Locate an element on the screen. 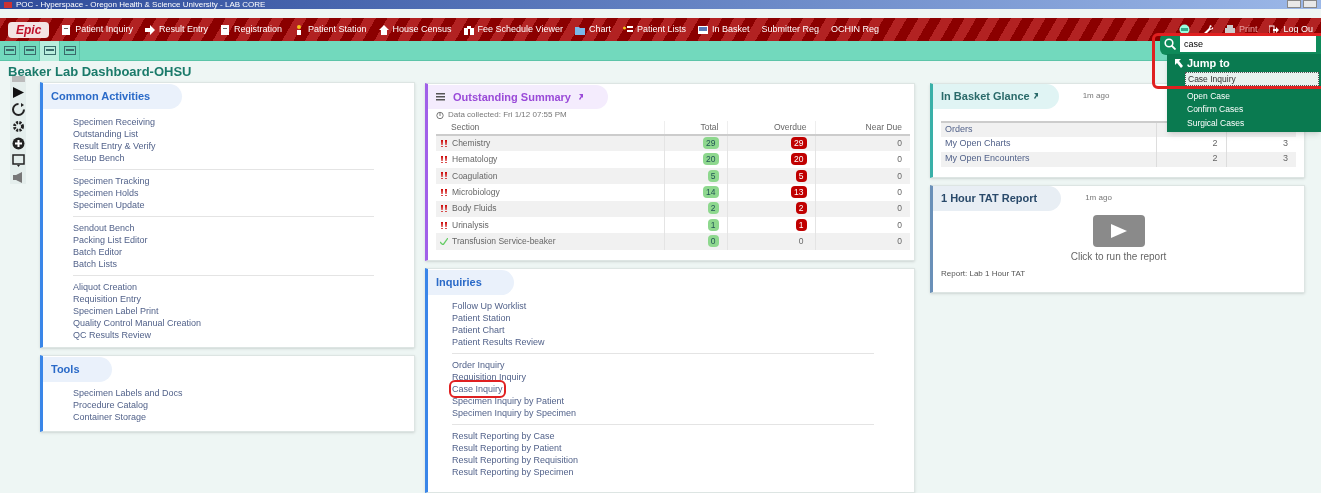 The image size is (1321, 493). search-field: case is located at coordinates (1248, 44).